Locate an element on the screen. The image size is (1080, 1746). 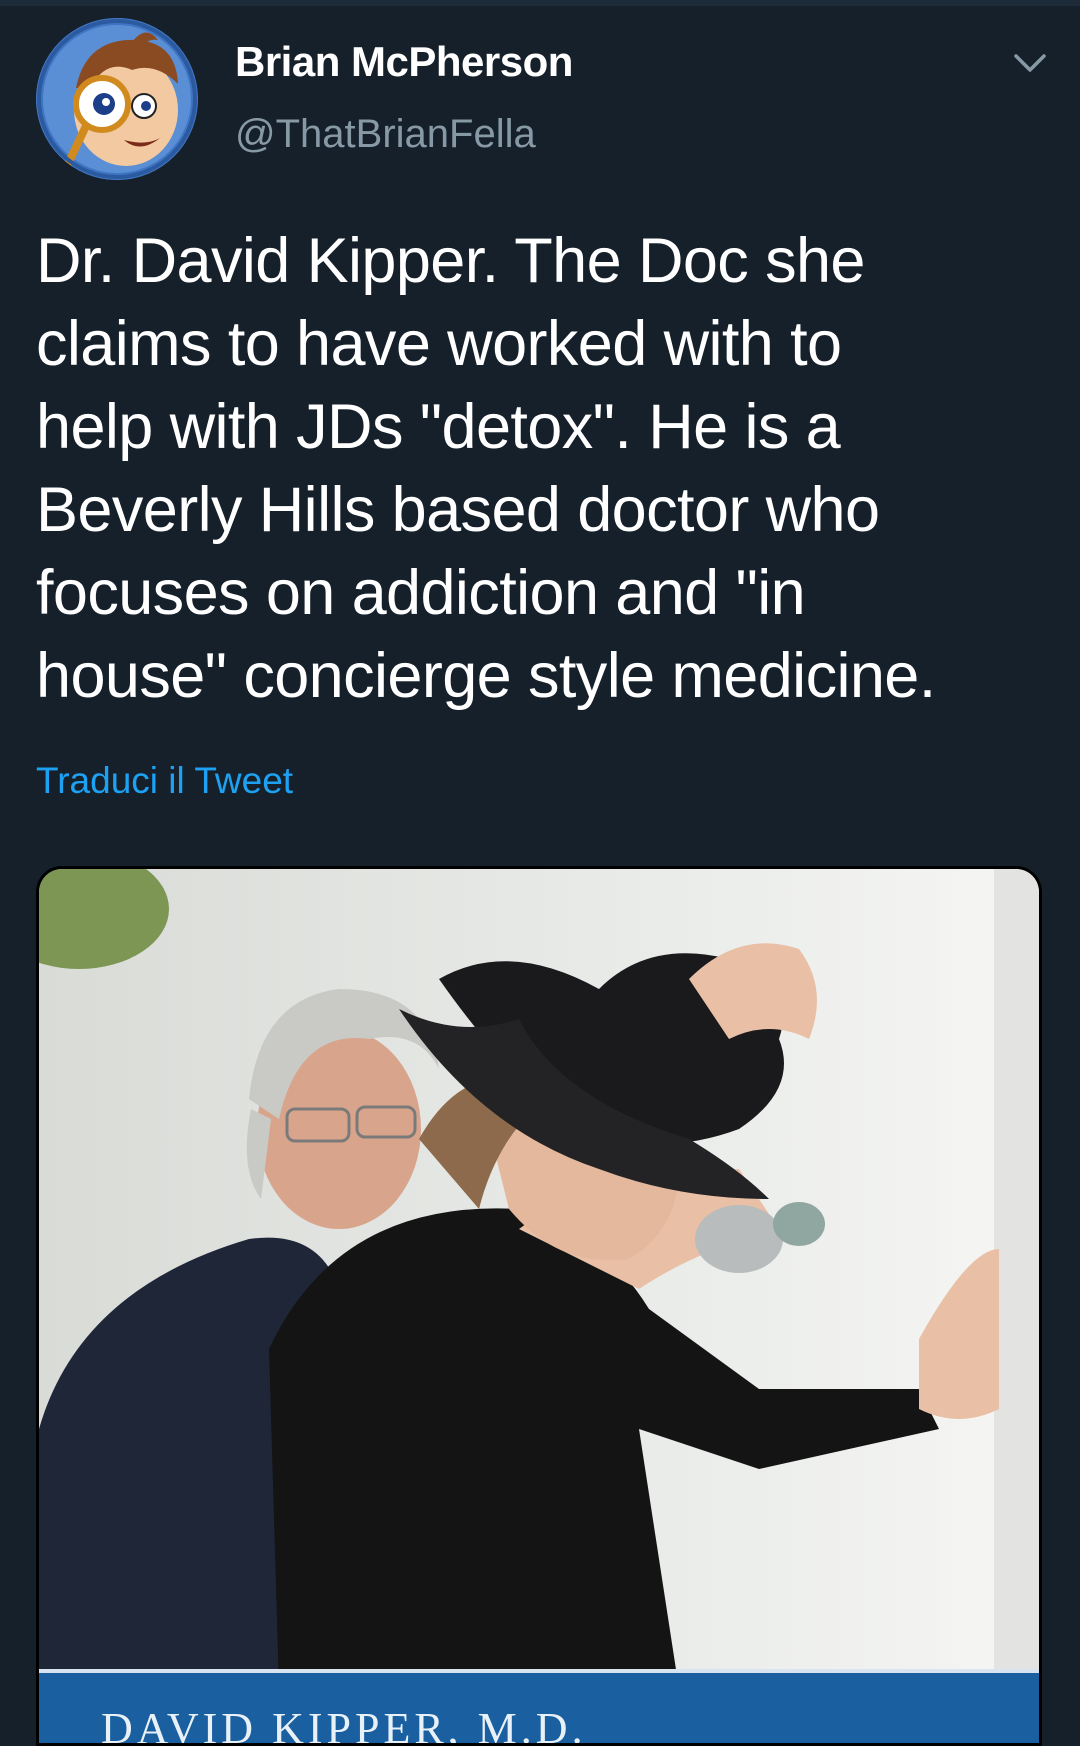
author-handle: @ThatBrianFella is located at coordinates (385, 134).